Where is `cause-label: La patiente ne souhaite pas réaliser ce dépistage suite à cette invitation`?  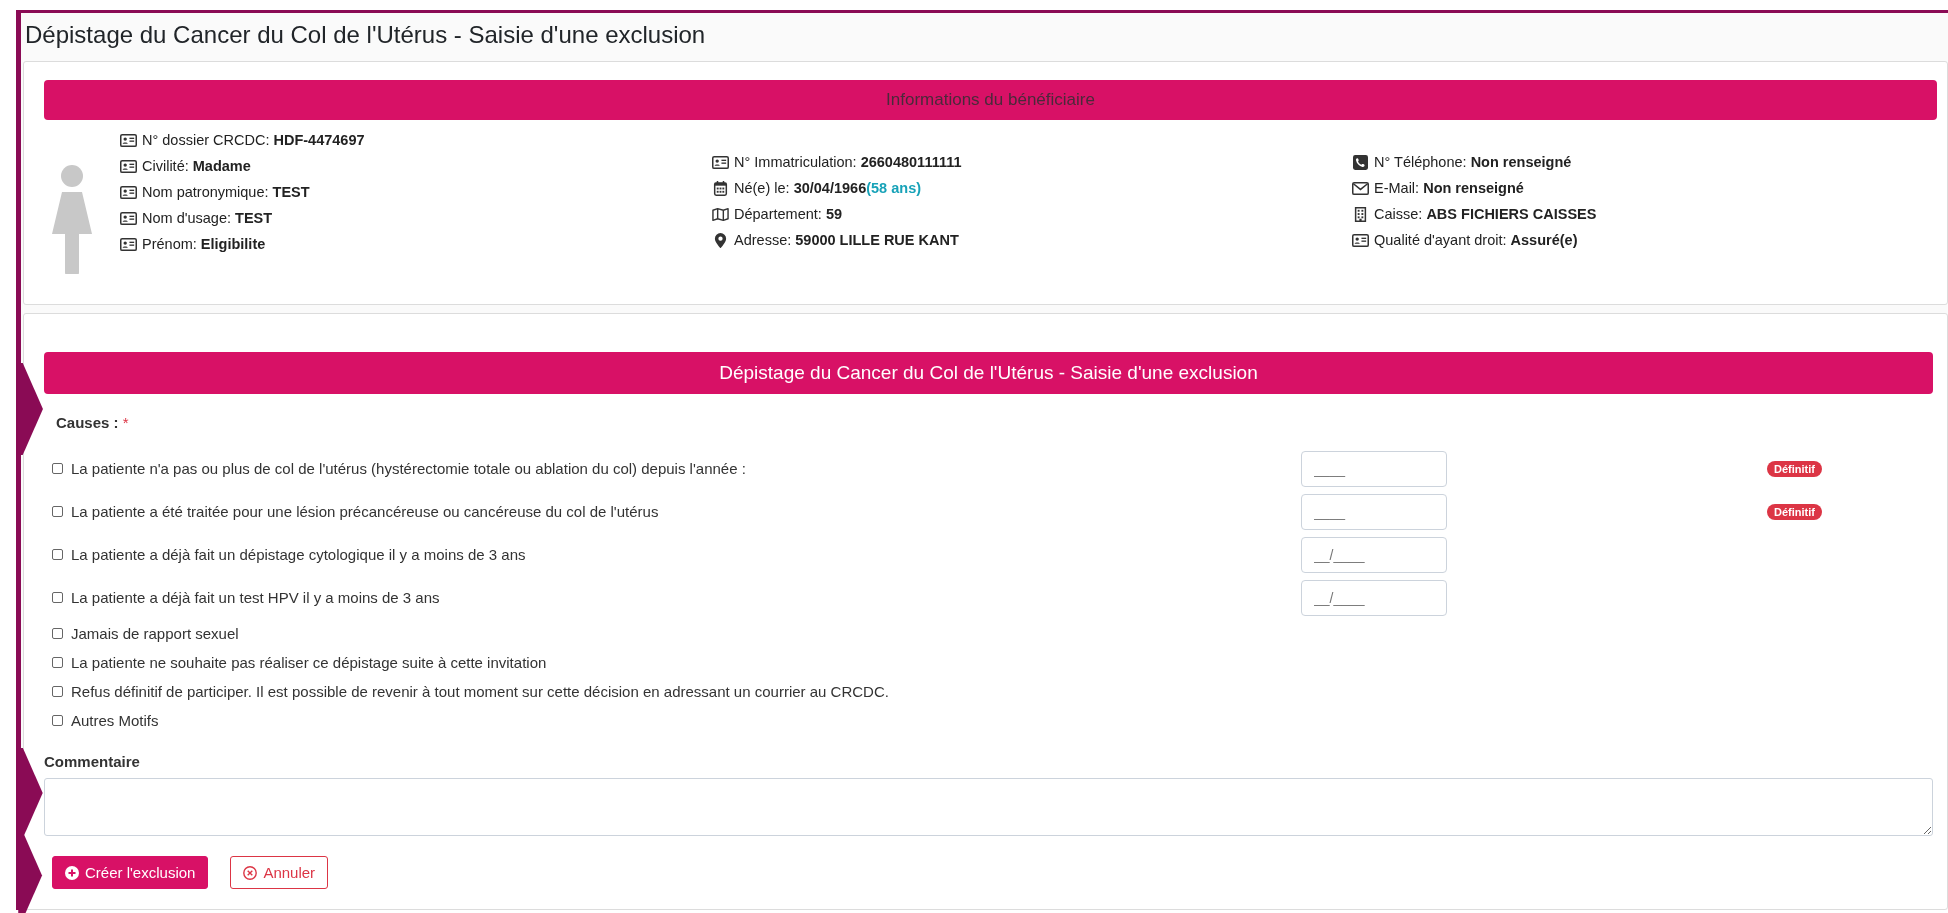 cause-label: La patiente ne souhaite pas réaliser ce dépistage suite à cette invitation is located at coordinates (309, 662).